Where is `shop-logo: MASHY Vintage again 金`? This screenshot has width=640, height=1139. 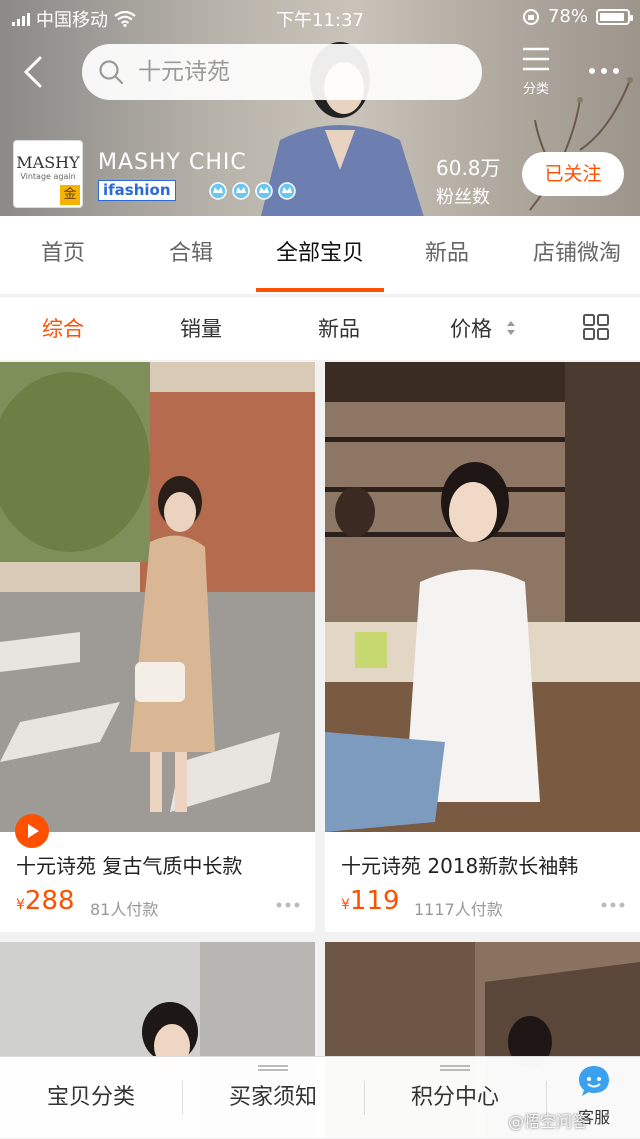
shop-logo: MASHY Vintage again 金 is located at coordinates (48, 174).